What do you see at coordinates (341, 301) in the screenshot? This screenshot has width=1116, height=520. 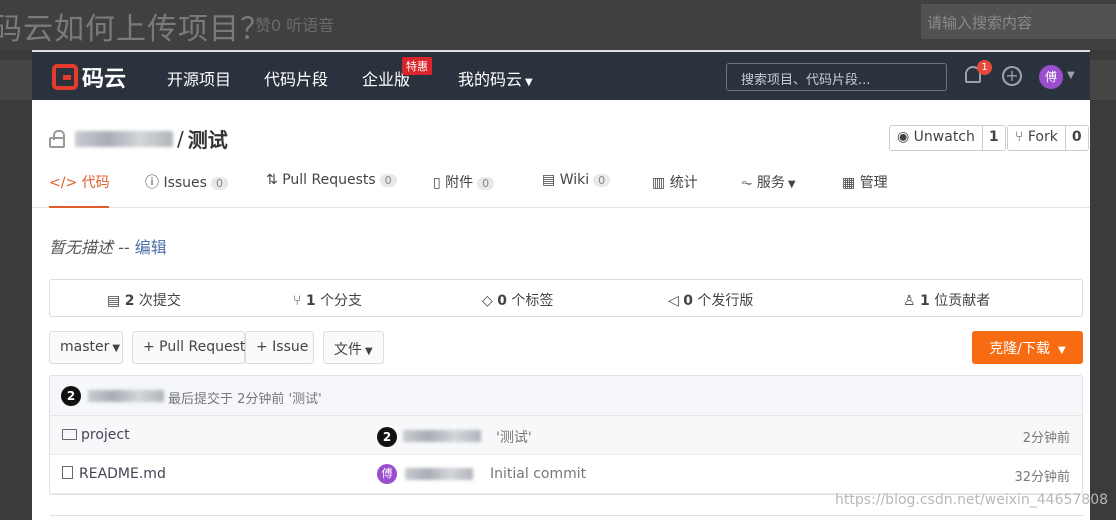 I see `branches-label: 个分支` at bounding box center [341, 301].